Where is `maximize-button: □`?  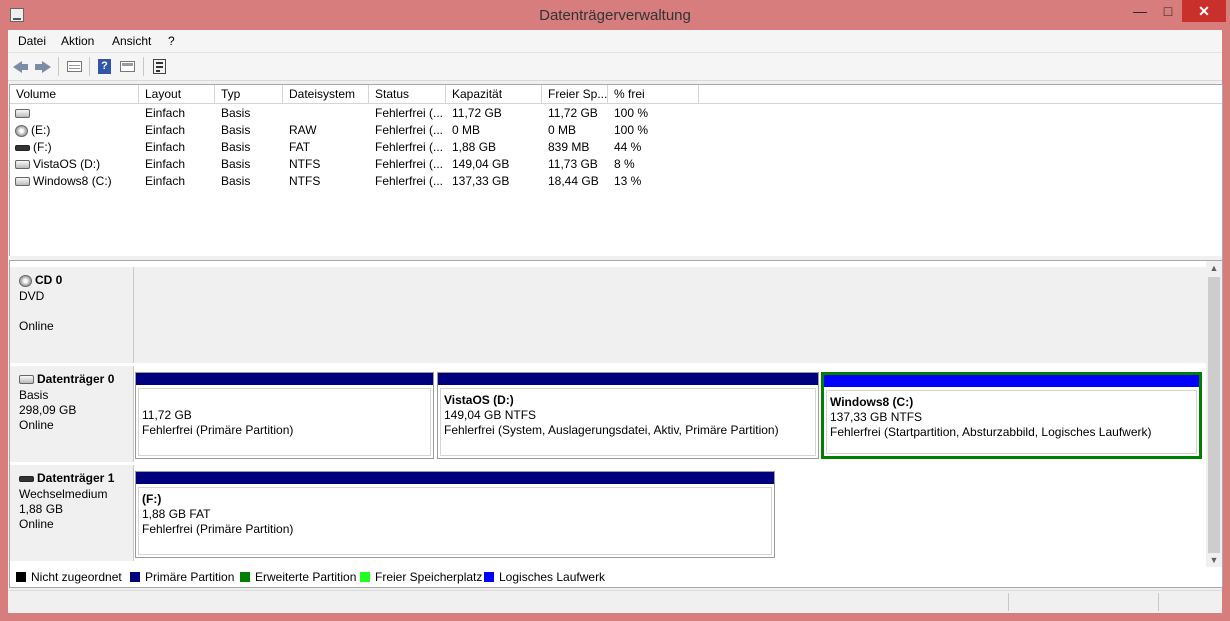 maximize-button: □ is located at coordinates (1168, 11).